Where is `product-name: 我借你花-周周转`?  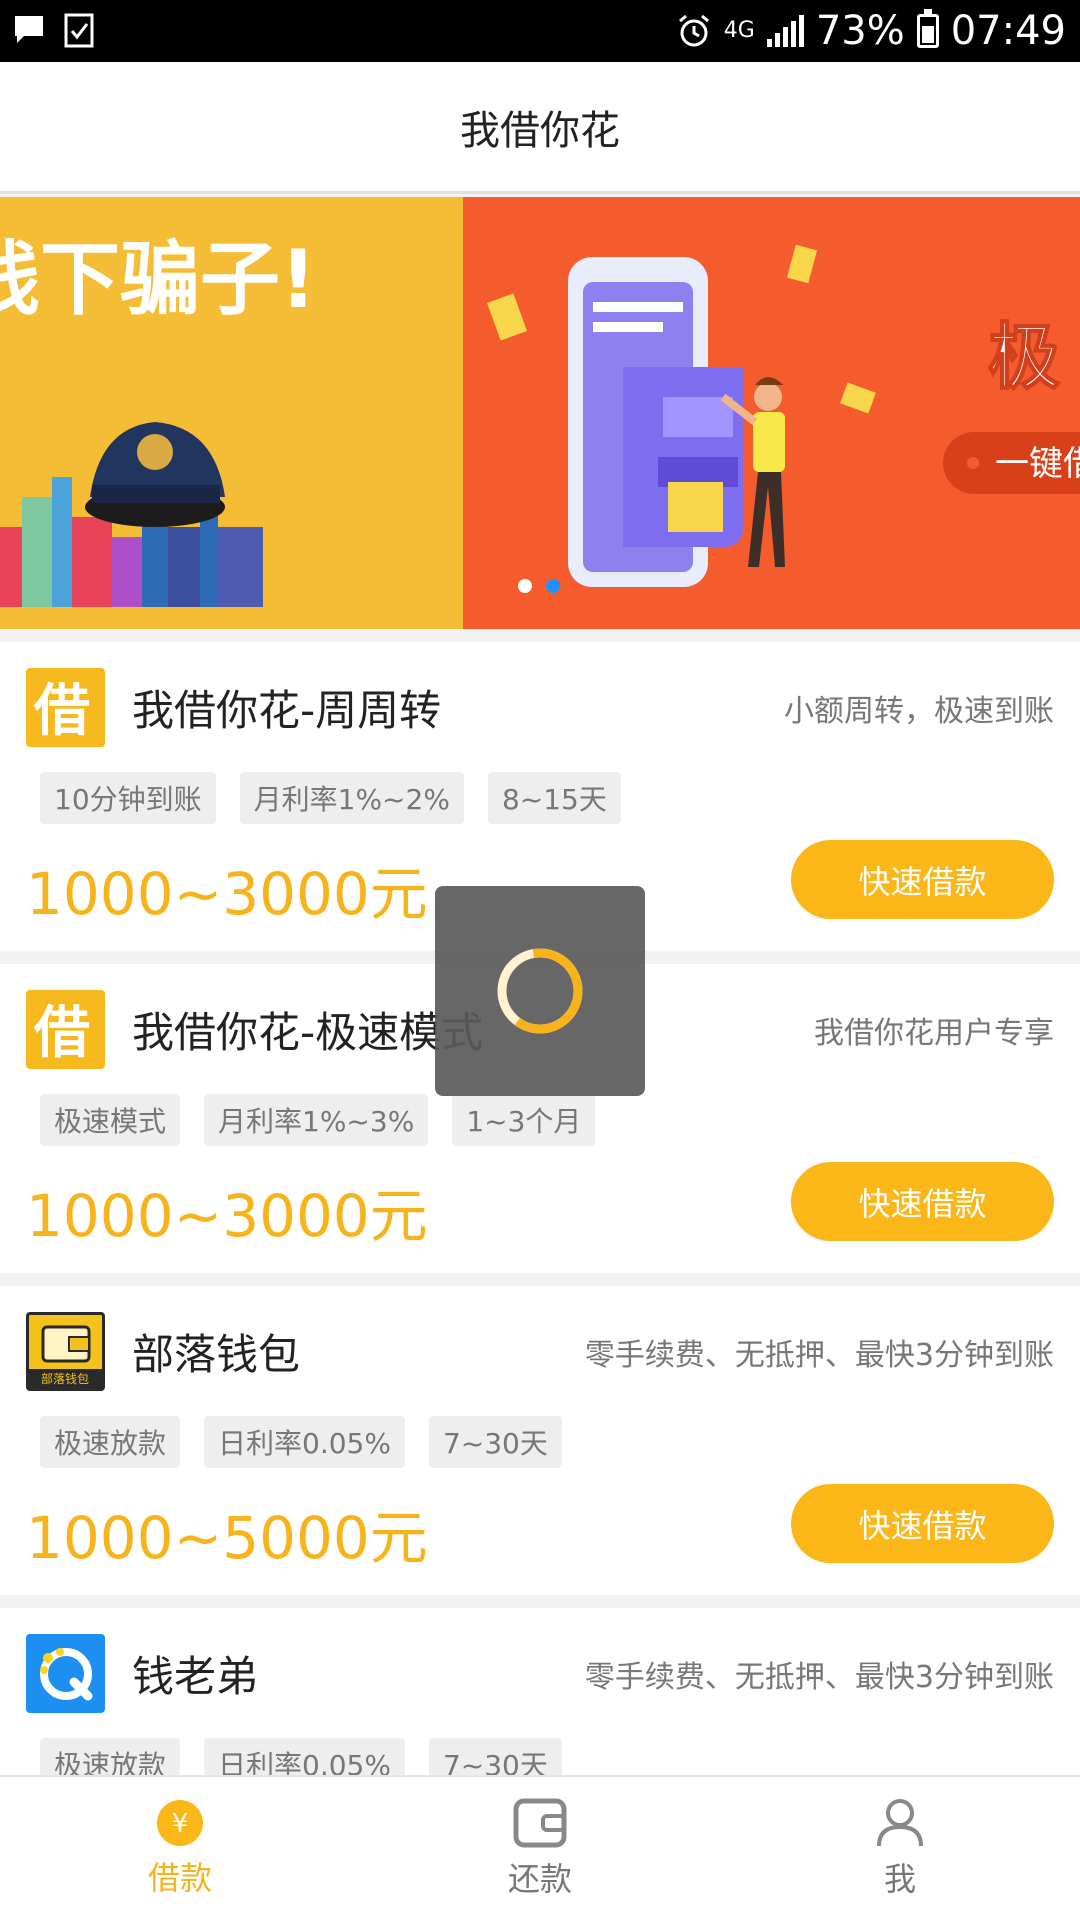 product-name: 我借你花-周周转 is located at coordinates (287, 710).